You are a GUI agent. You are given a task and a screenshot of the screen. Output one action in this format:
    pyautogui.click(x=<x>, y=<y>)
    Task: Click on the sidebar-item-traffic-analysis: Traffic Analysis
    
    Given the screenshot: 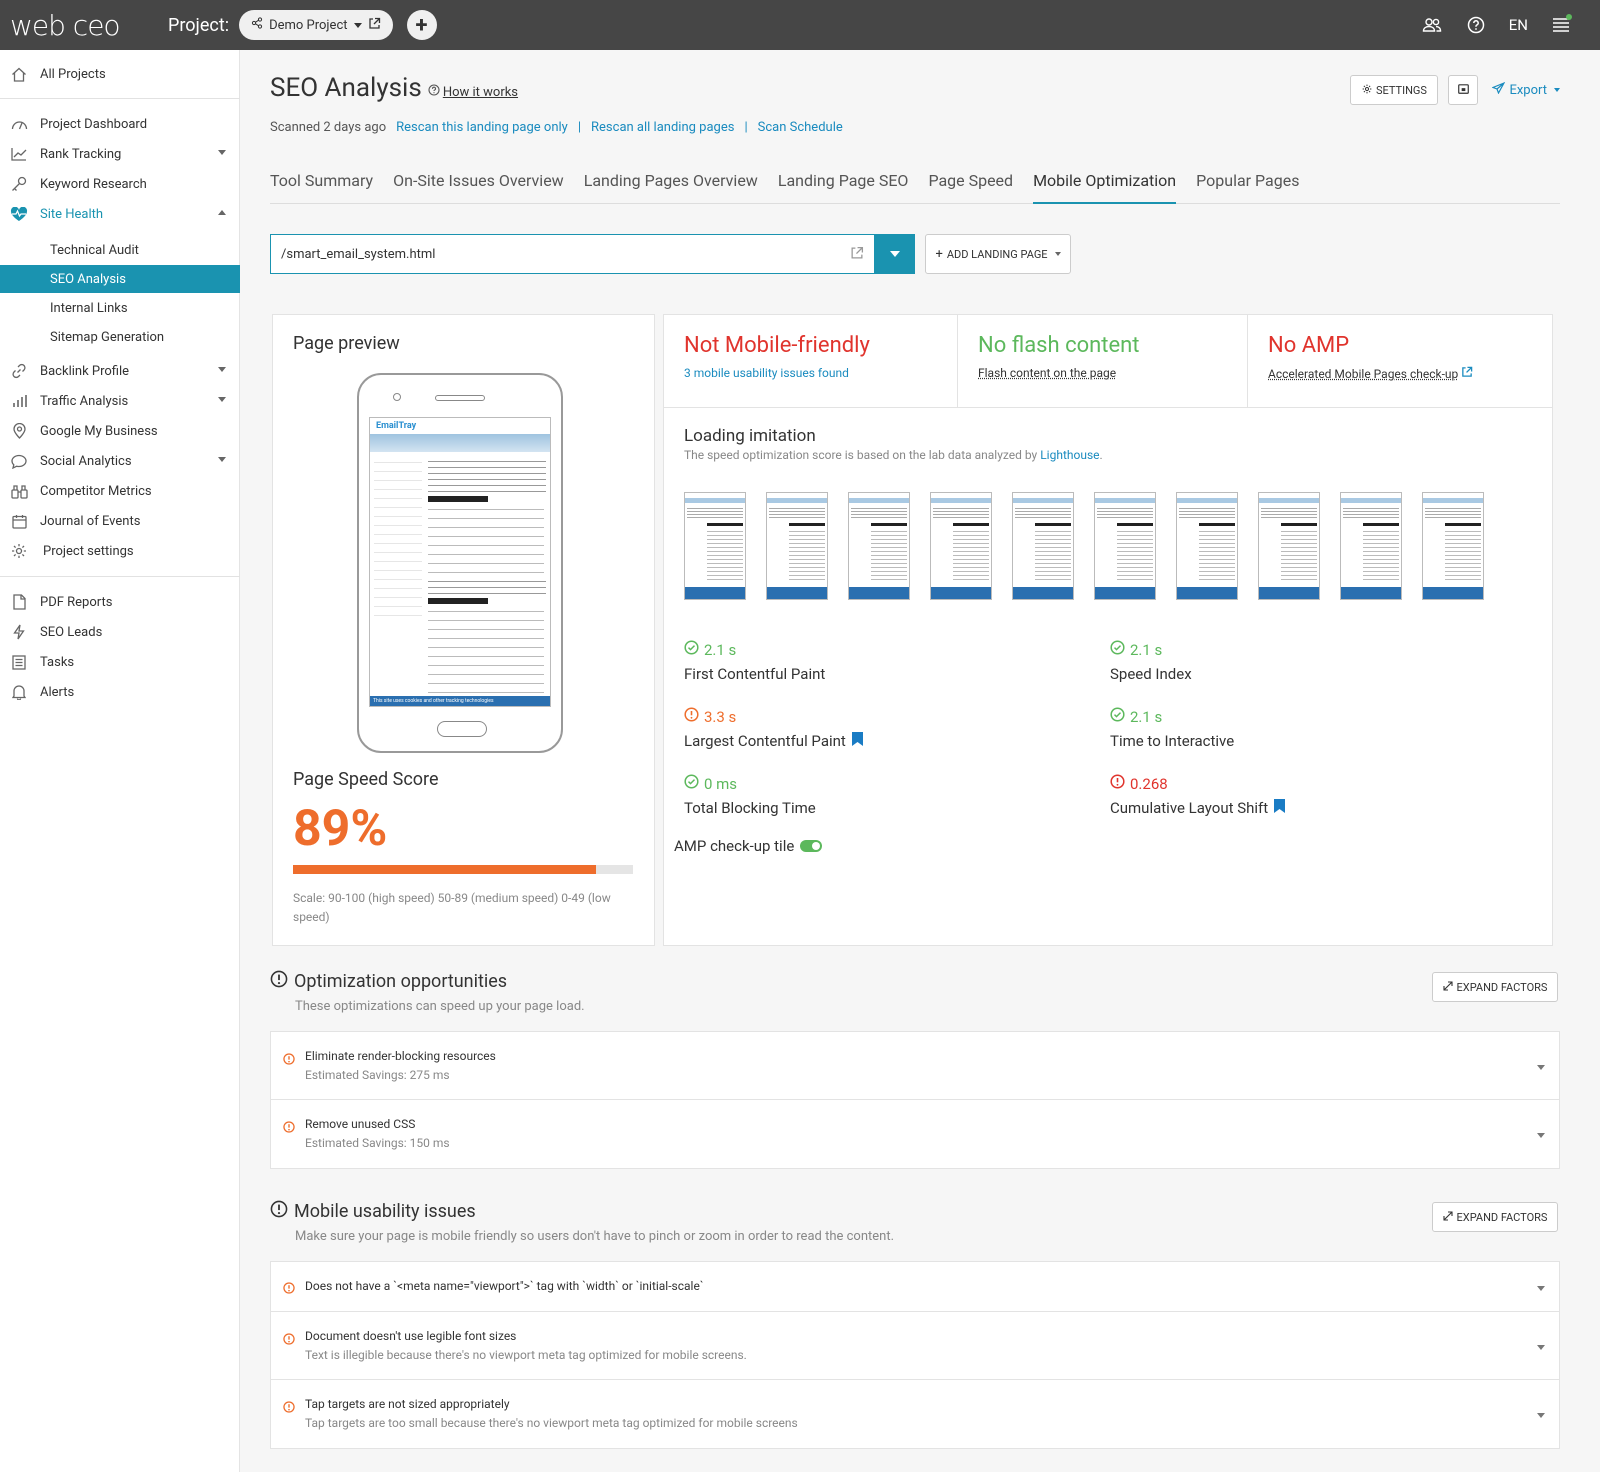 What is the action you would take?
    pyautogui.click(x=120, y=401)
    